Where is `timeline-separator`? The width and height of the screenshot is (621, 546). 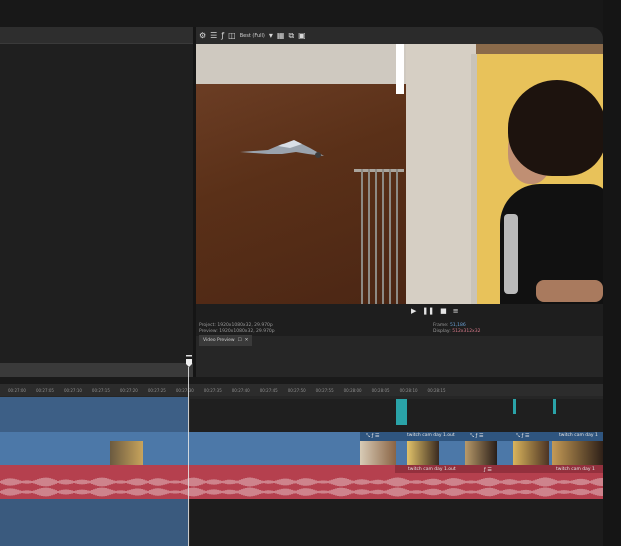
timeline-separator is located at coordinates (301, 380).